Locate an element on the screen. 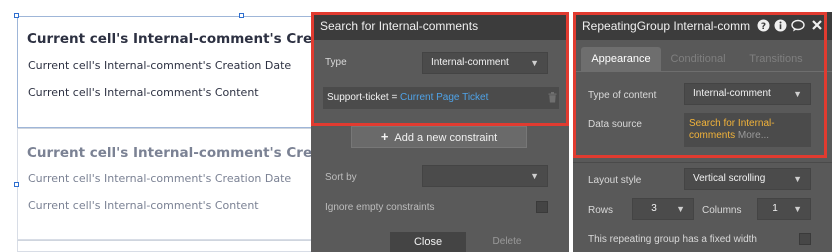 This screenshot has width=832, height=252. type-of-content-value: Internal-comment is located at coordinates (732, 93).